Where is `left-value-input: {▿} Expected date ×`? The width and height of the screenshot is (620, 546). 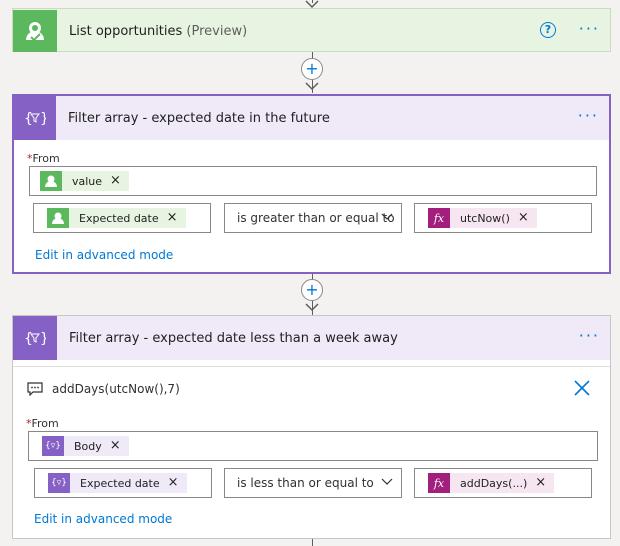 left-value-input: {▿} Expected date × is located at coordinates (123, 483).